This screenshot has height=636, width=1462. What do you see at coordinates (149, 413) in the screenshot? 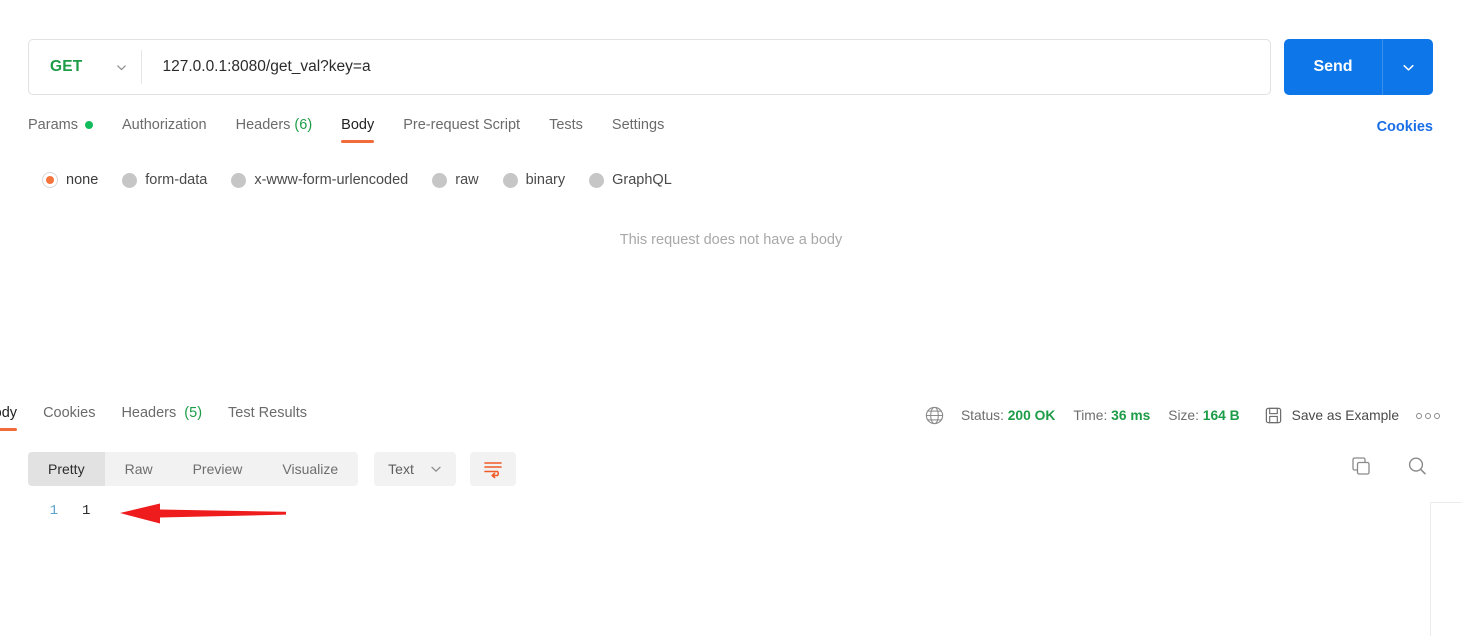
I see `response-tab-headers-label: Headers` at bounding box center [149, 413].